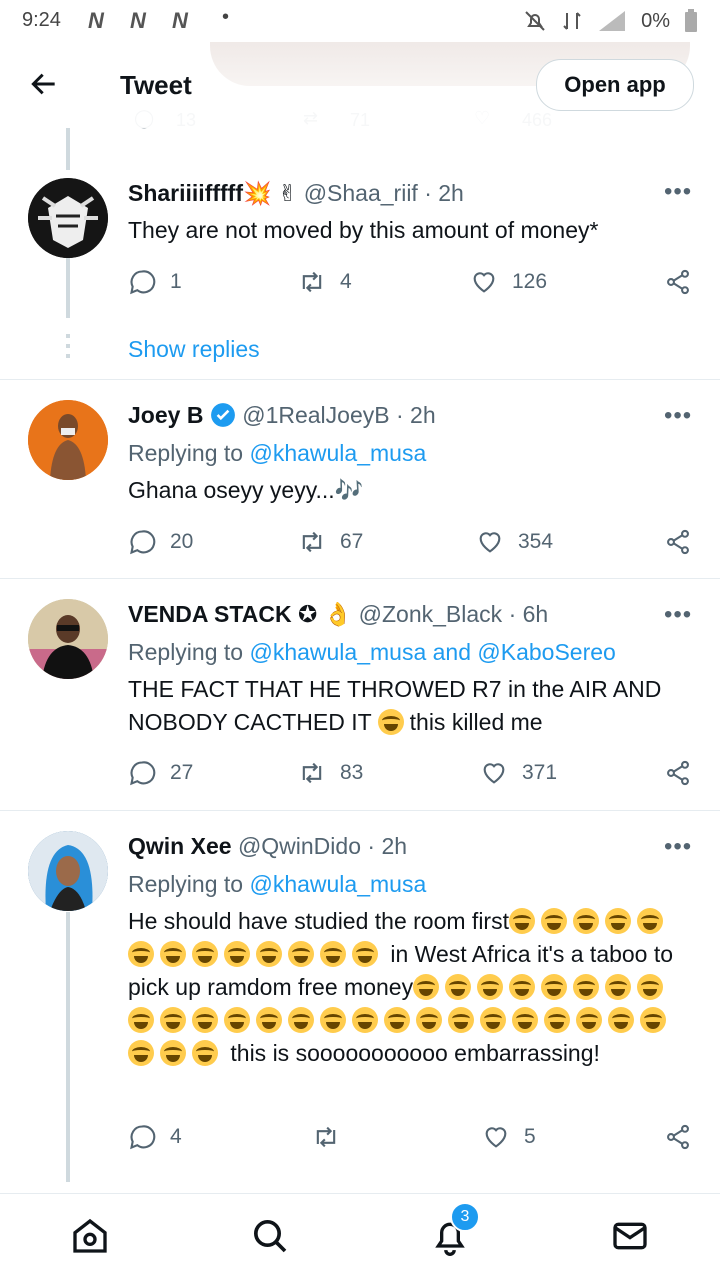 This screenshot has width=720, height=1281. Describe the element at coordinates (180, 846) in the screenshot. I see `display-name: Qwin Xee` at that location.